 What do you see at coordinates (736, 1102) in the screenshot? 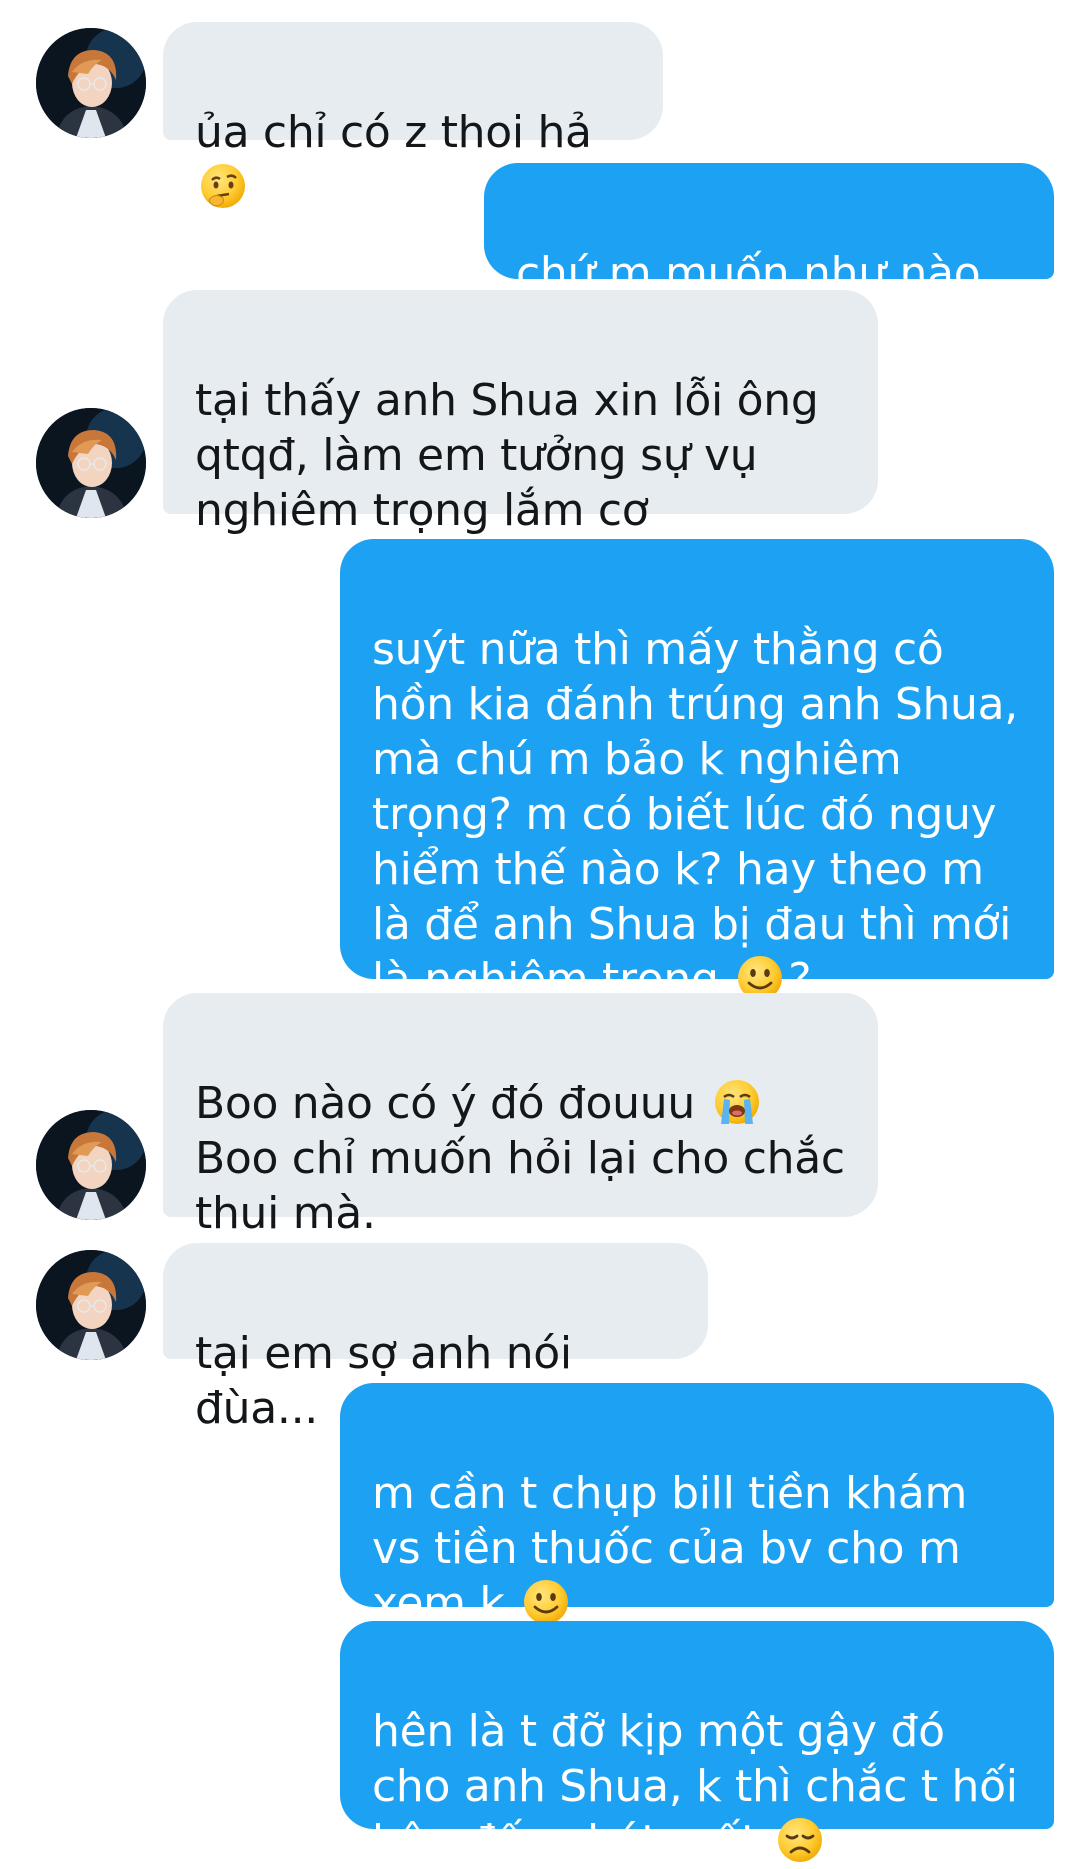
I see `loudly-crying-face-emoji-icon` at bounding box center [736, 1102].